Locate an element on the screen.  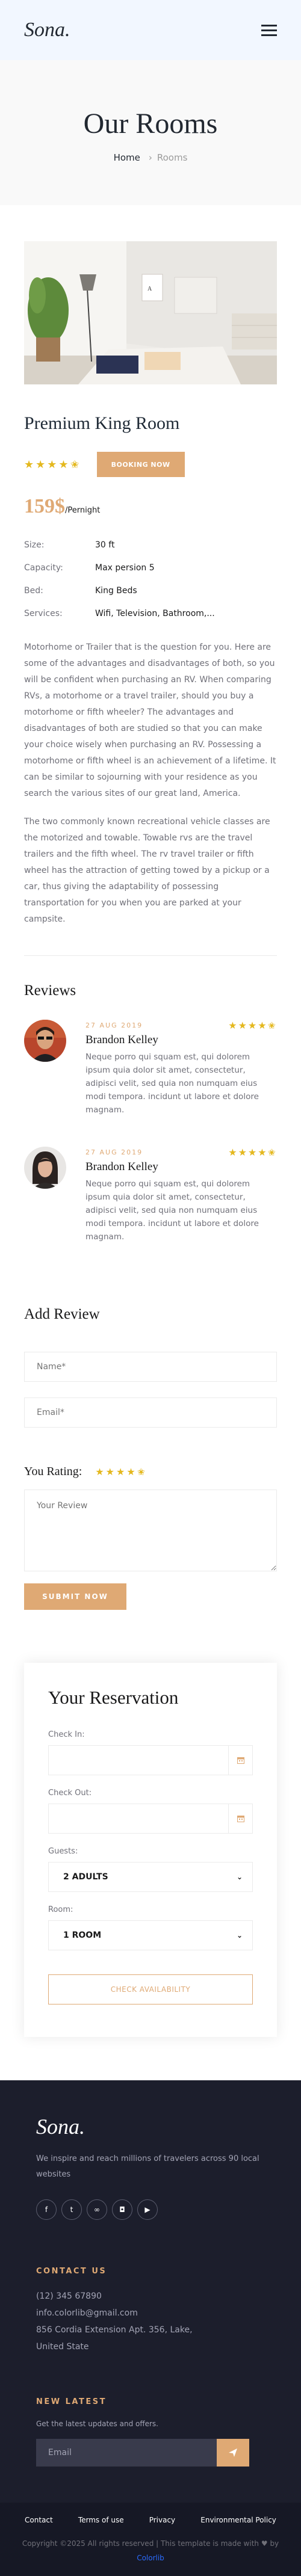
menu-icon is located at coordinates (269, 30).